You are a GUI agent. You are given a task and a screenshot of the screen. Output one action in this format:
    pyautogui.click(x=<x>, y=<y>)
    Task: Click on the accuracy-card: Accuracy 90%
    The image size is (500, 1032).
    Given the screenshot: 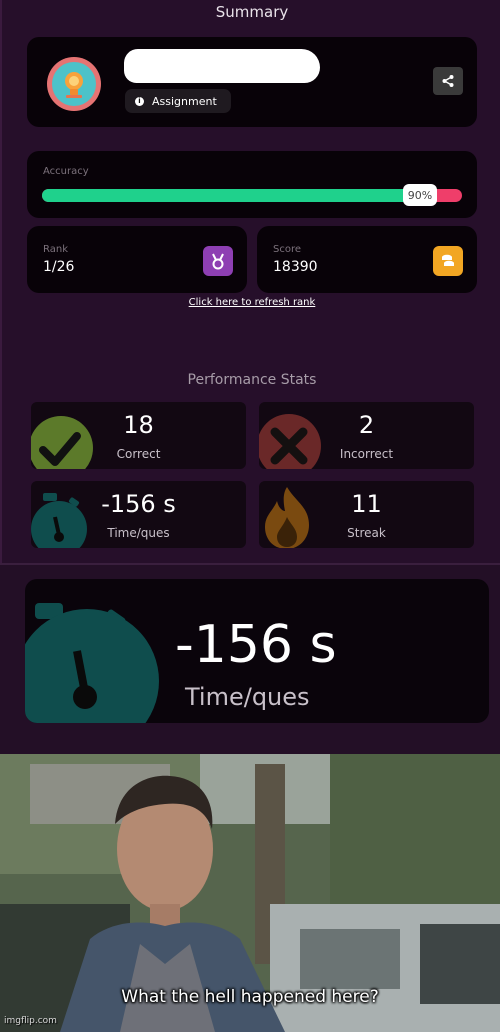 What is the action you would take?
    pyautogui.click(x=252, y=184)
    